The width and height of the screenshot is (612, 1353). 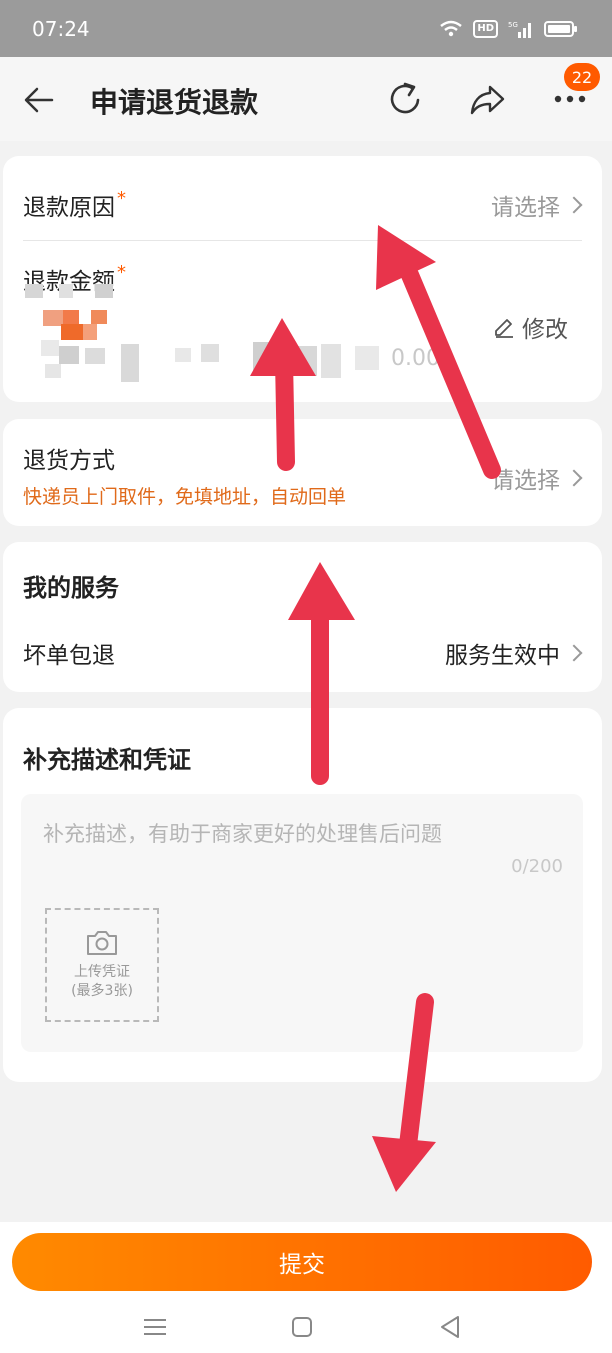 I want to click on battery-icon, so click(x=560, y=28).